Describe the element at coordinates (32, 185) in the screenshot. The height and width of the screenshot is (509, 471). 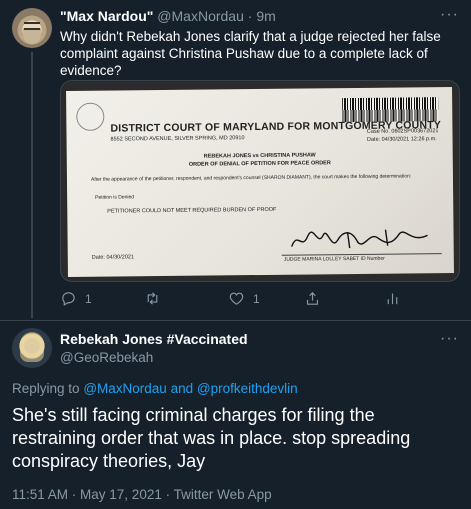
I see `thread-line` at that location.